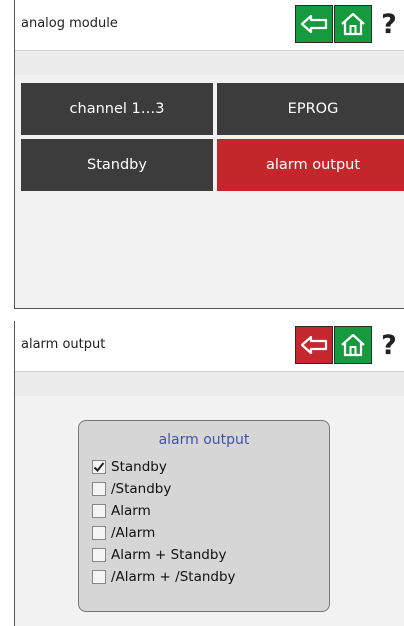 The width and height of the screenshot is (404, 626). What do you see at coordinates (313, 109) in the screenshot?
I see `tile-label: EPROG` at bounding box center [313, 109].